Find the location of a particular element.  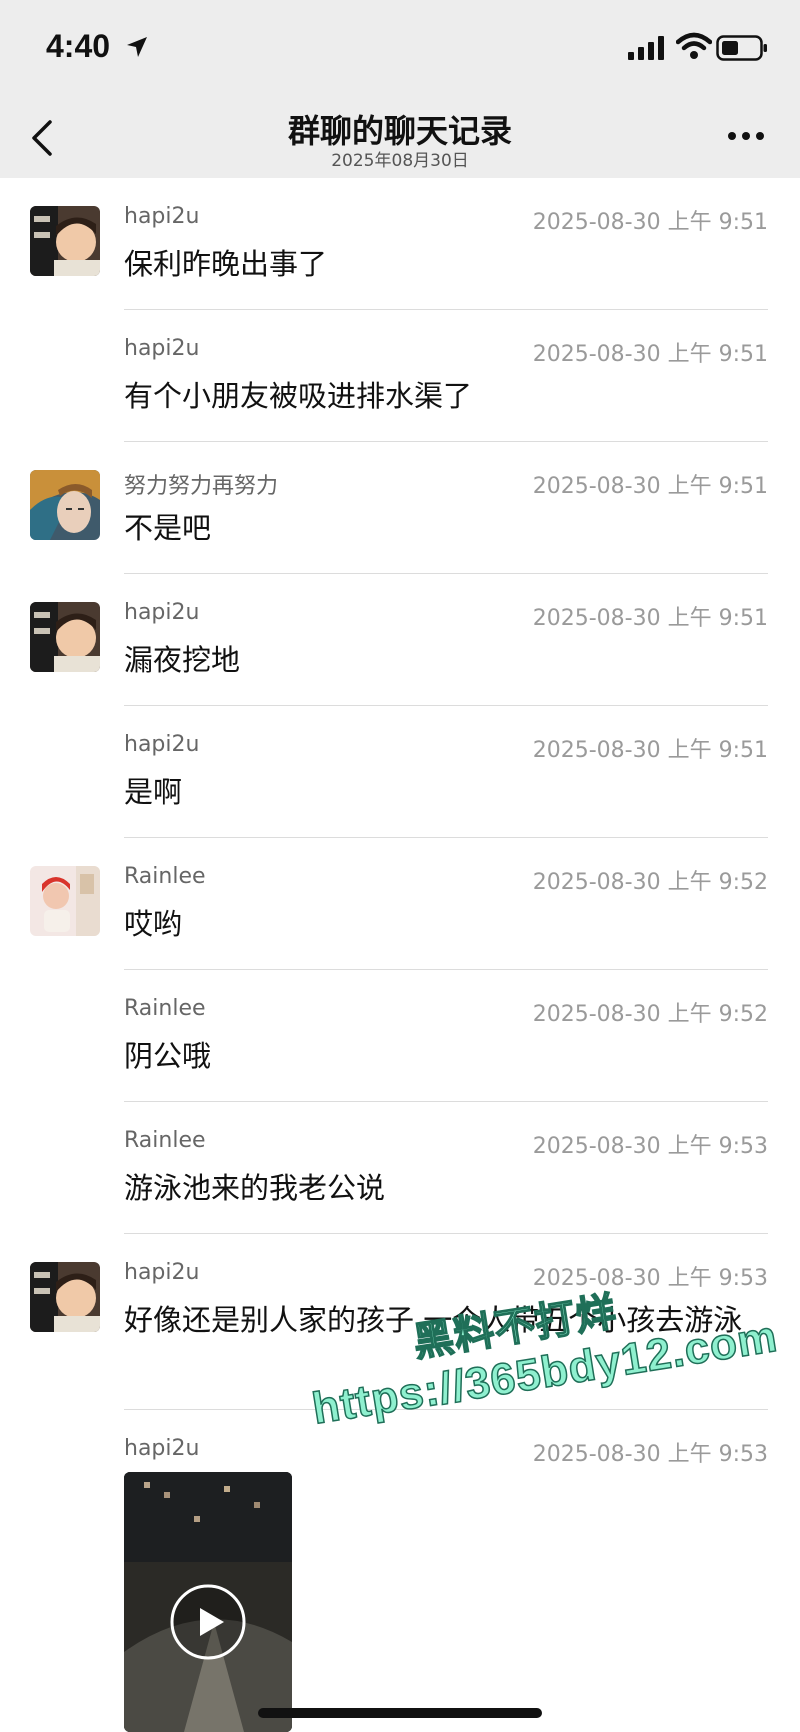

message-text: 游泳池来的我老公说 is located at coordinates (255, 1188).